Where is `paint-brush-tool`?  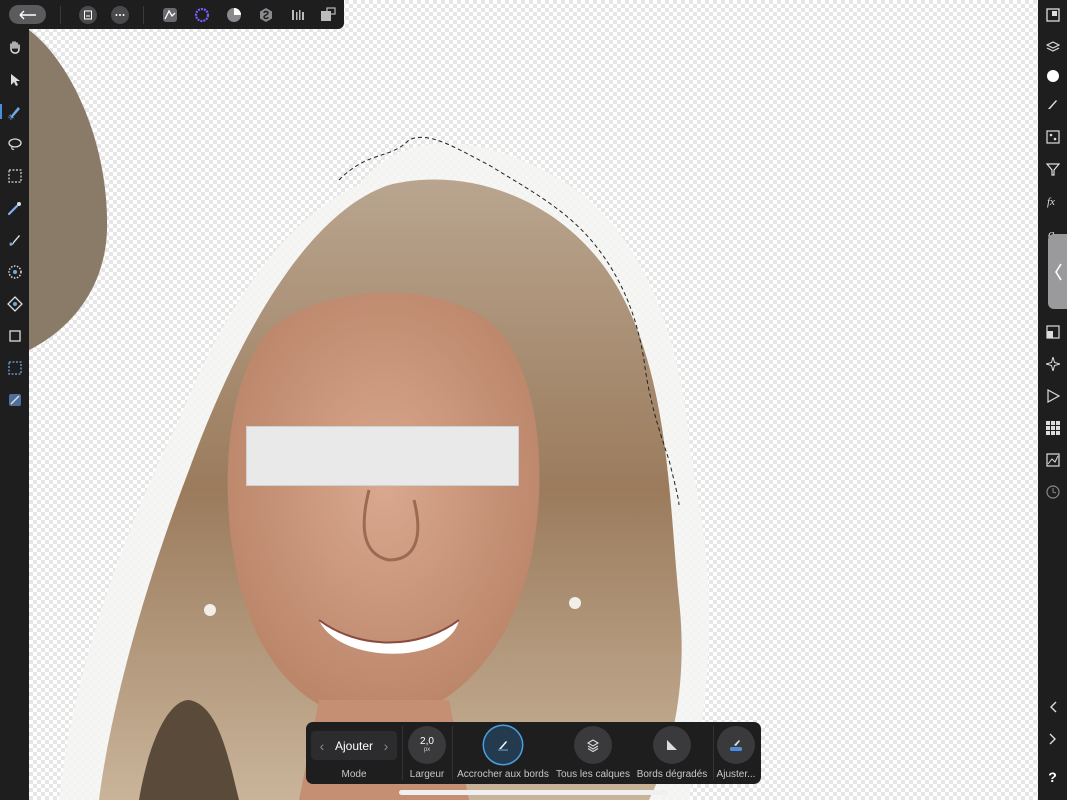 paint-brush-tool is located at coordinates (14, 239).